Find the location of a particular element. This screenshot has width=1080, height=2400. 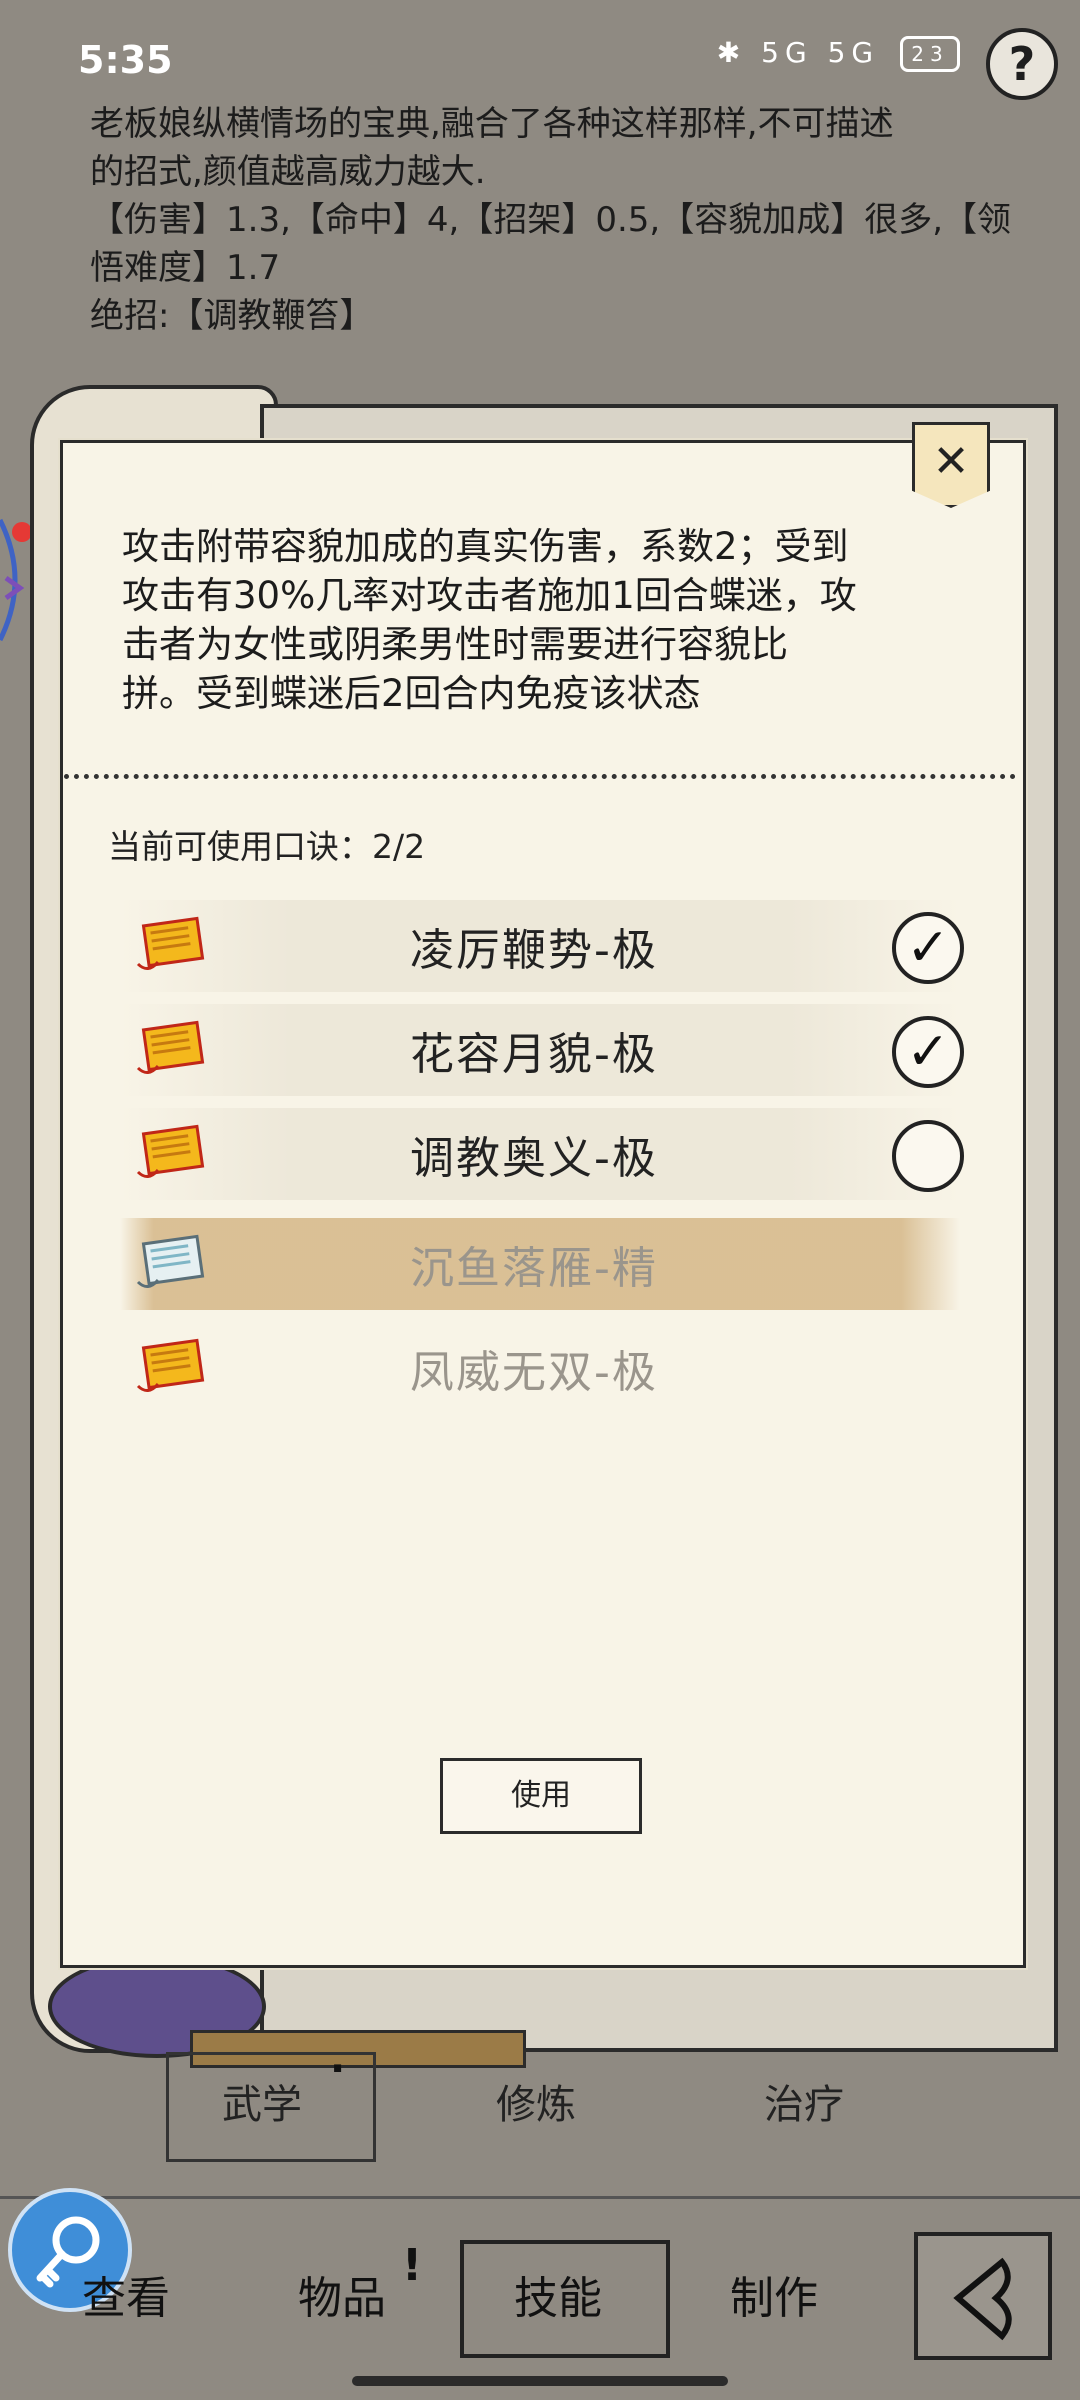

back-arrow-icon is located at coordinates (982, 2299).